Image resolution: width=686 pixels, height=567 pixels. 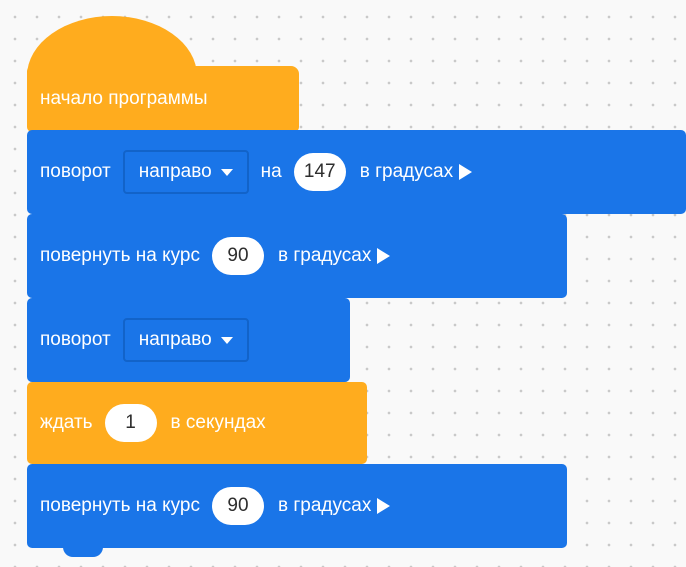 What do you see at coordinates (319, 172) in the screenshot?
I see `degrees-input: 147` at bounding box center [319, 172].